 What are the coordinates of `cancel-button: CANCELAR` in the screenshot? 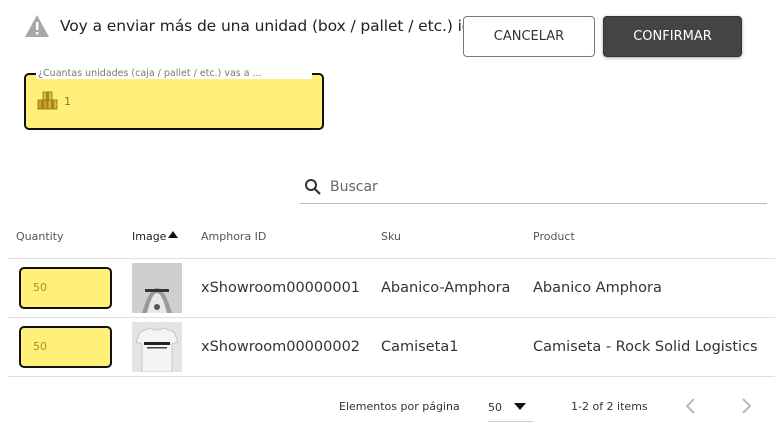 It's located at (529, 36).